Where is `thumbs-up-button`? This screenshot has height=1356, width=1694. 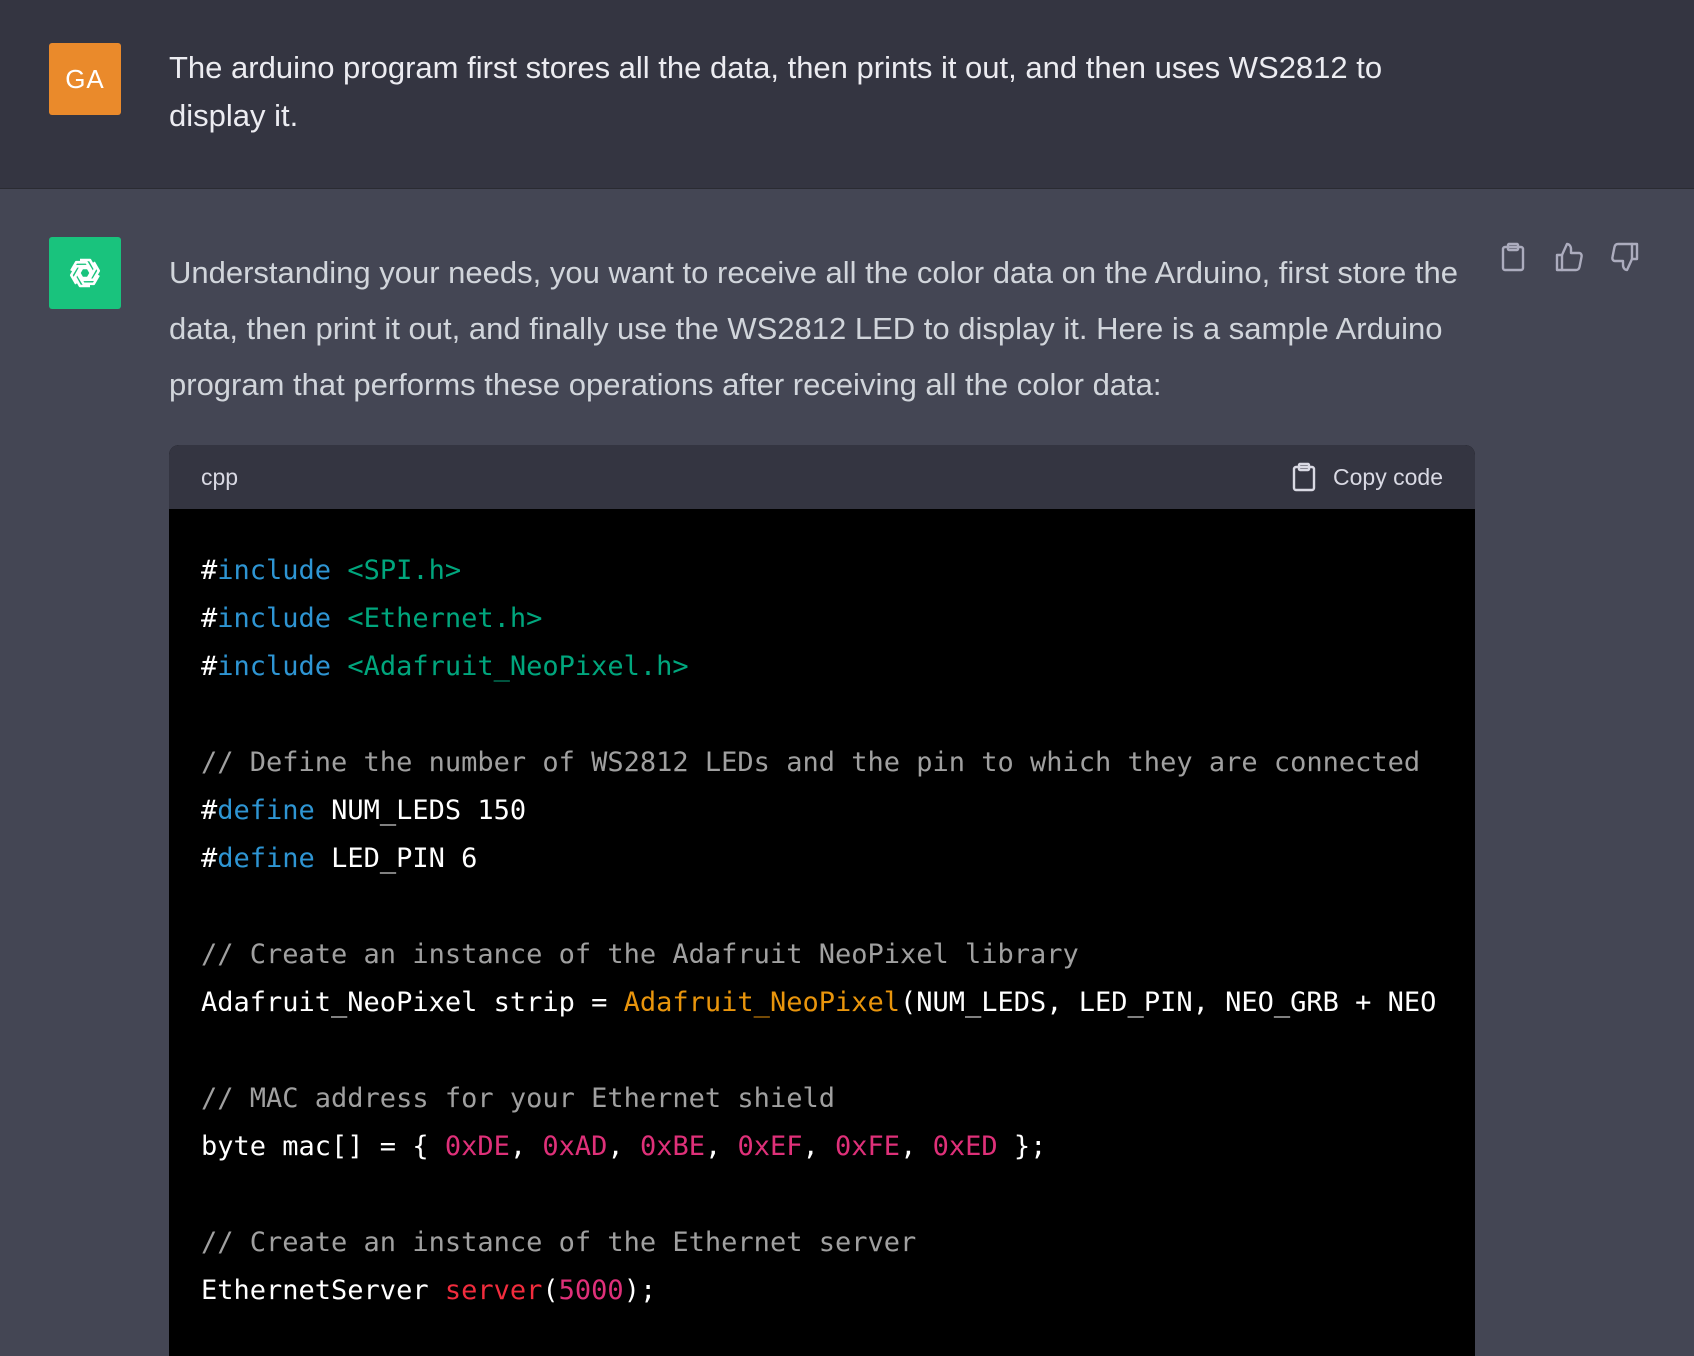 thumbs-up-button is located at coordinates (1569, 257).